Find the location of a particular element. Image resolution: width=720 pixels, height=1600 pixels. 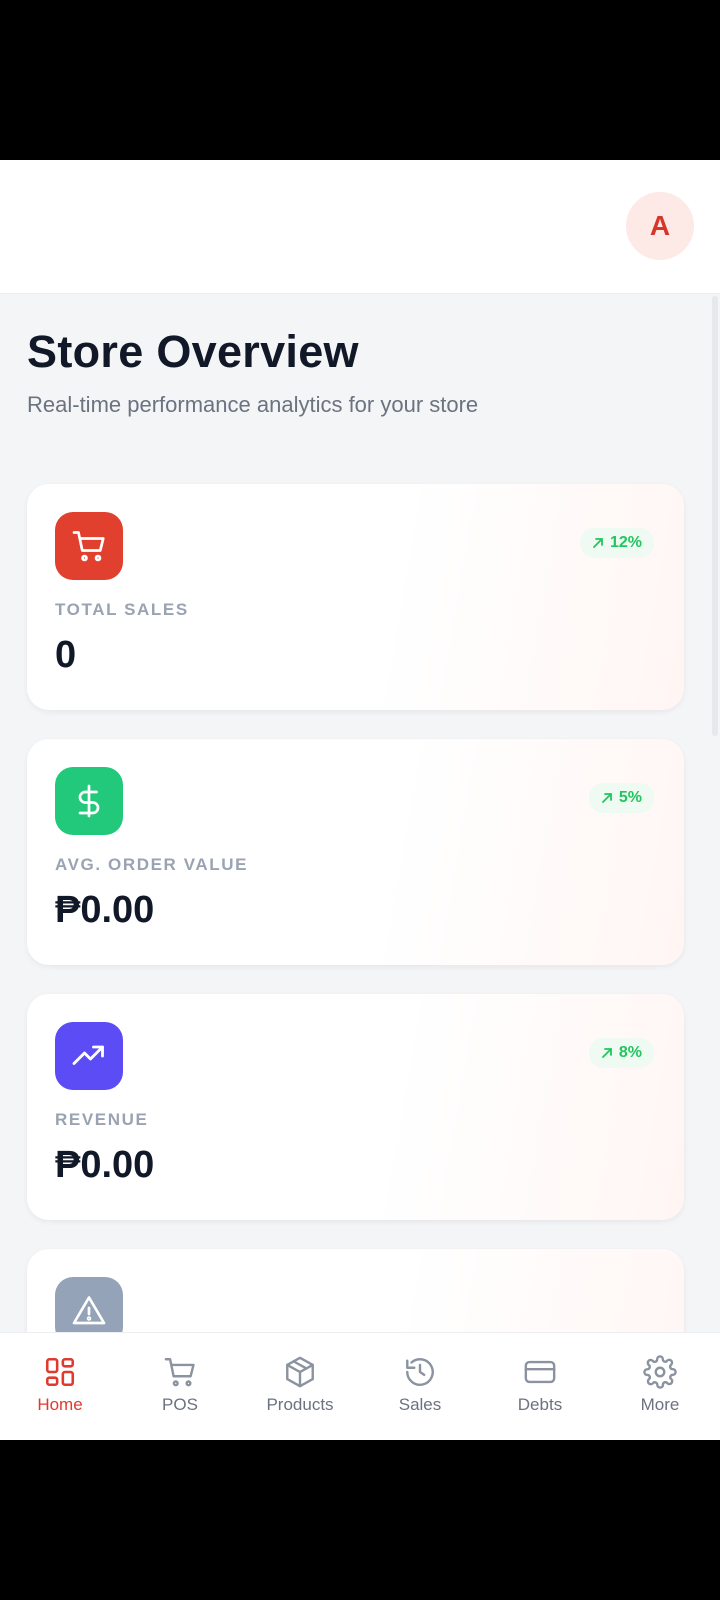

box-icon is located at coordinates (300, 1372).